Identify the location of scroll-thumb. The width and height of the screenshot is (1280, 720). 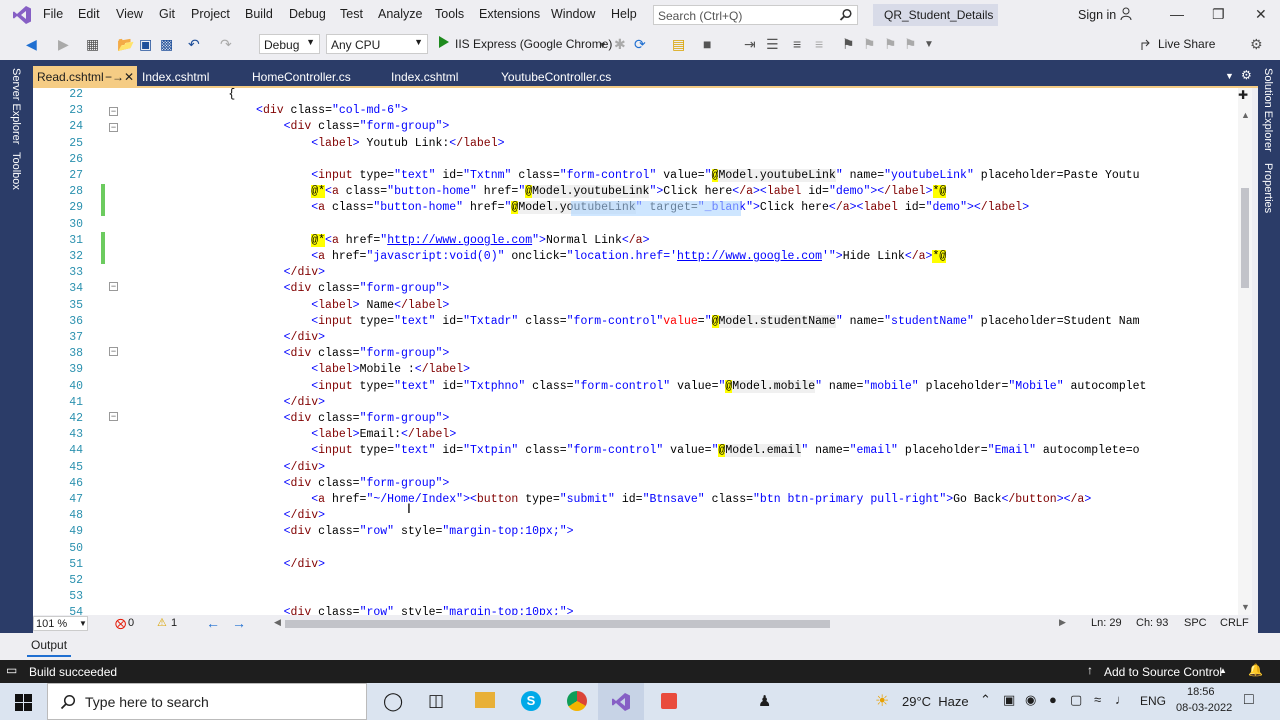
(1245, 238).